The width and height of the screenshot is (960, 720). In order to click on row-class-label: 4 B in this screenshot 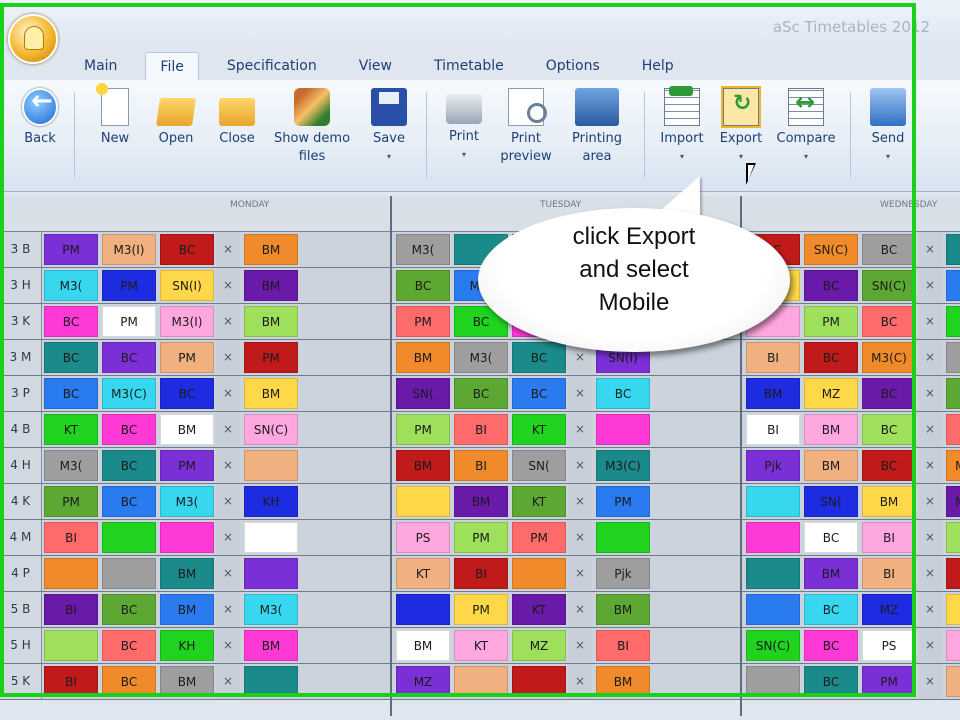, I will do `click(21, 429)`.